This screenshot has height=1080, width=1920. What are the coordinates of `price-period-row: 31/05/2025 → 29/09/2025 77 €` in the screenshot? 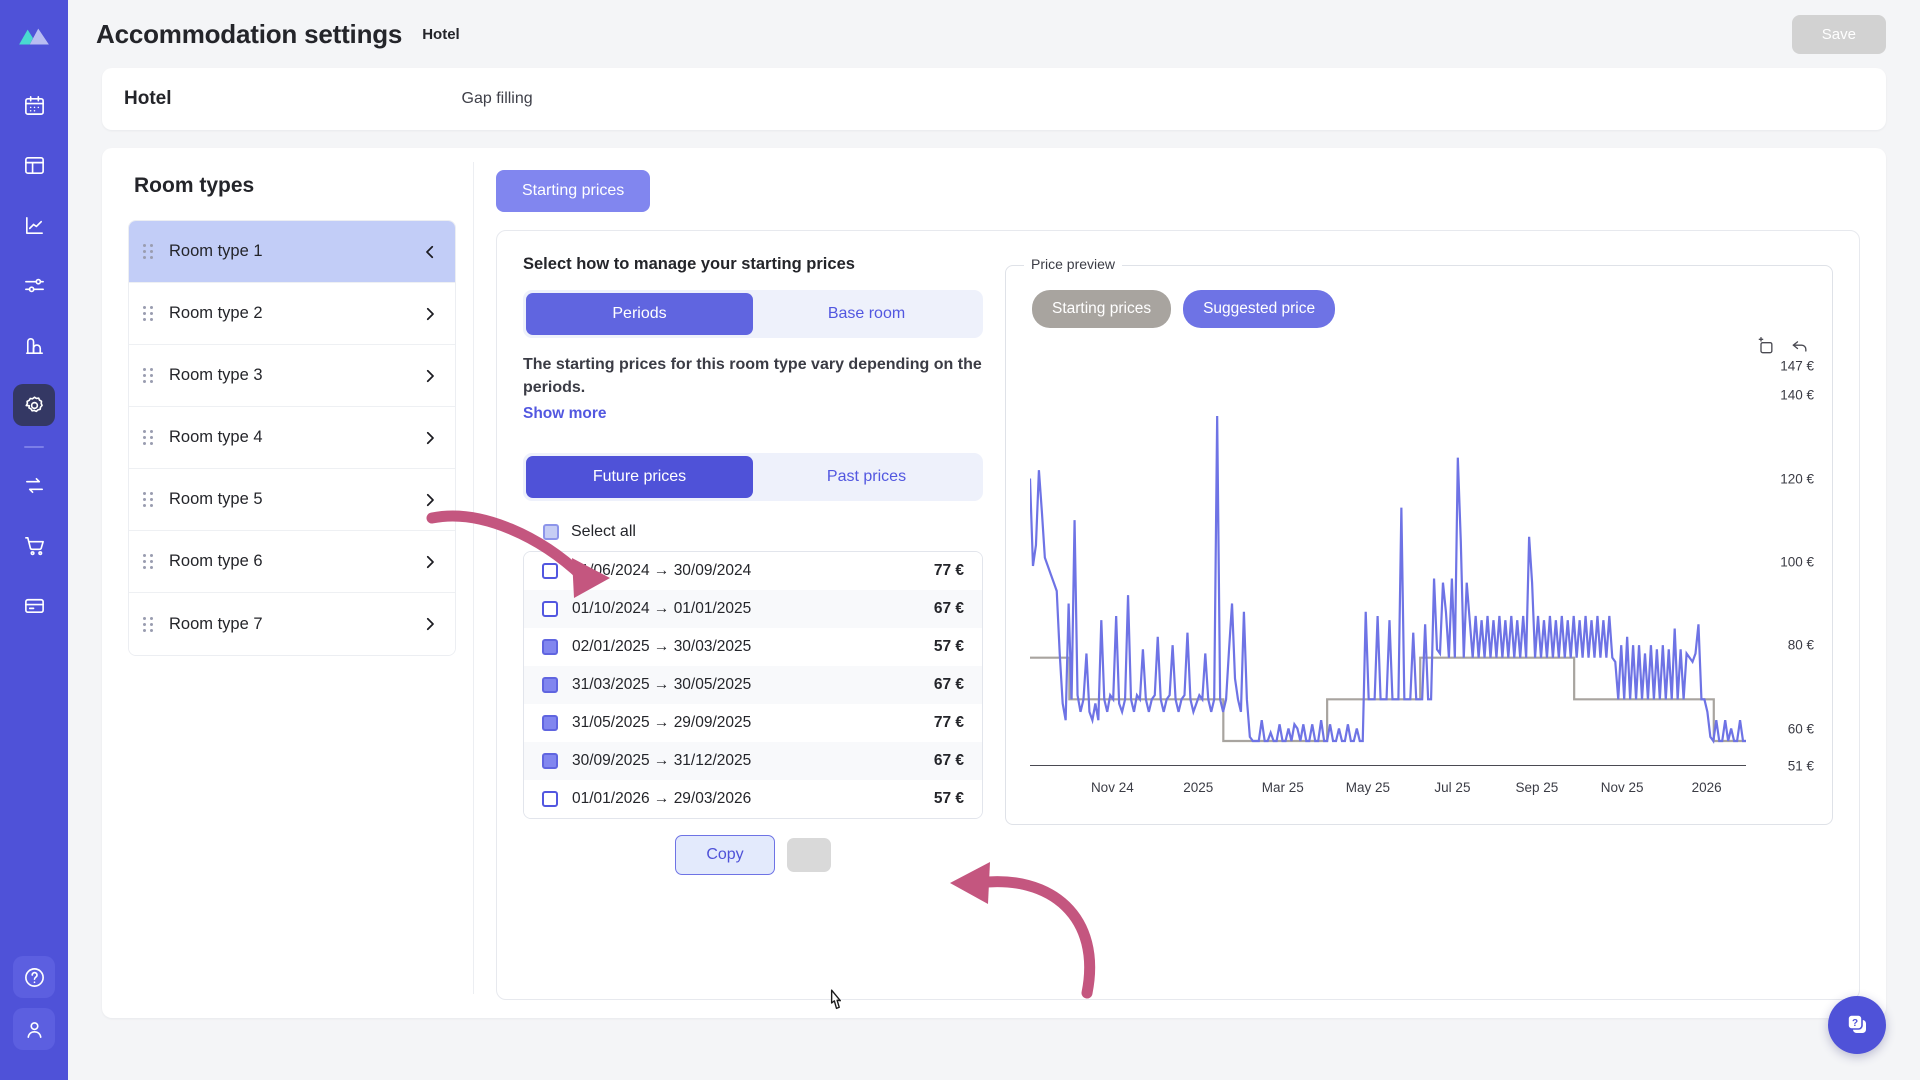 It's located at (753, 723).